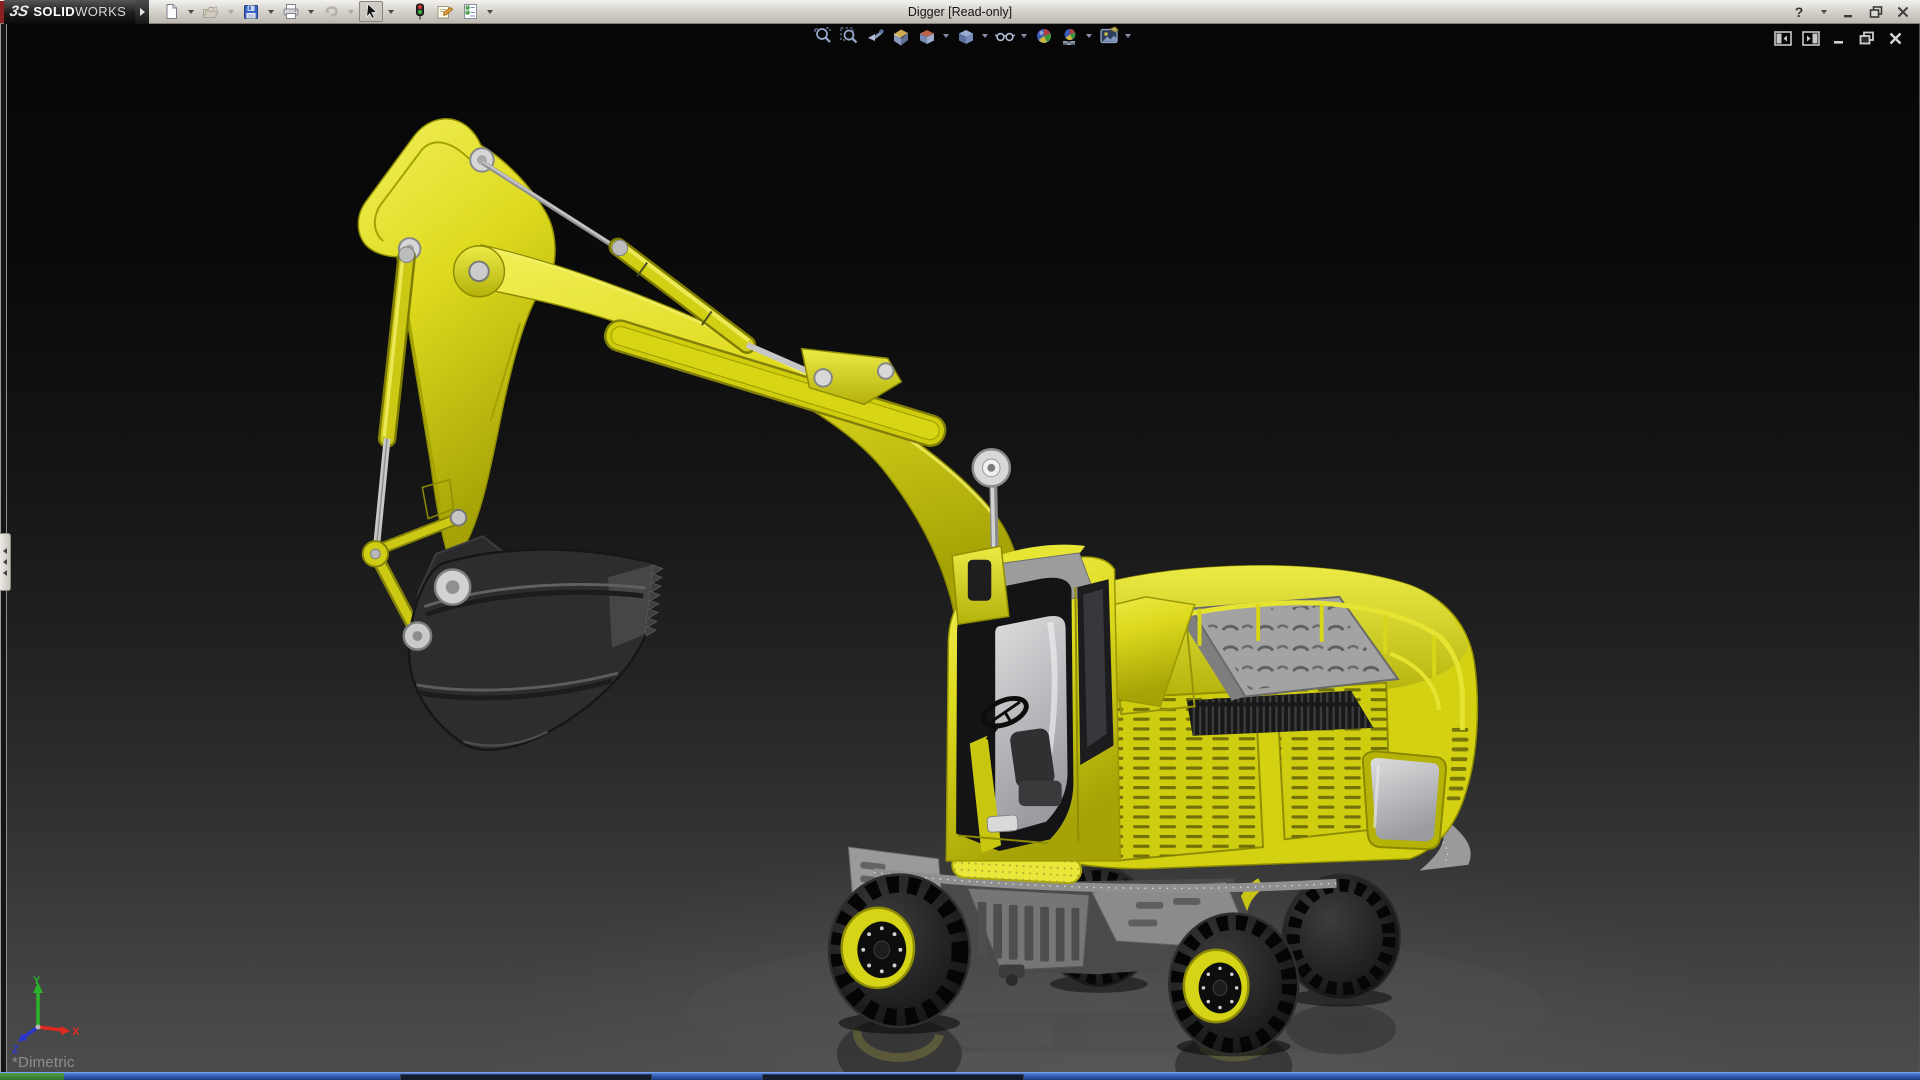 The height and width of the screenshot is (1080, 1920). What do you see at coordinates (171, 11) in the screenshot?
I see `new-document-icon` at bounding box center [171, 11].